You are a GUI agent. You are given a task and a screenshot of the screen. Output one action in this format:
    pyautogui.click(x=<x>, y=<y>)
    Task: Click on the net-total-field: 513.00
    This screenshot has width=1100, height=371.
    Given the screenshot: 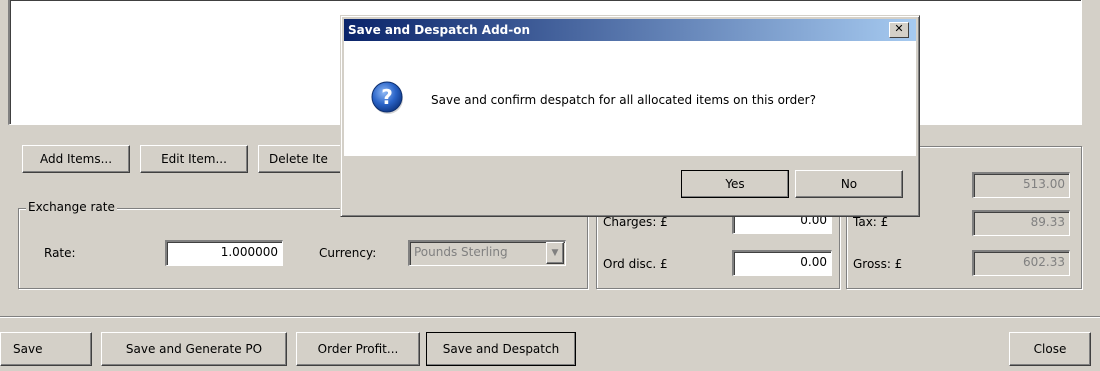 What is the action you would take?
    pyautogui.click(x=1021, y=185)
    